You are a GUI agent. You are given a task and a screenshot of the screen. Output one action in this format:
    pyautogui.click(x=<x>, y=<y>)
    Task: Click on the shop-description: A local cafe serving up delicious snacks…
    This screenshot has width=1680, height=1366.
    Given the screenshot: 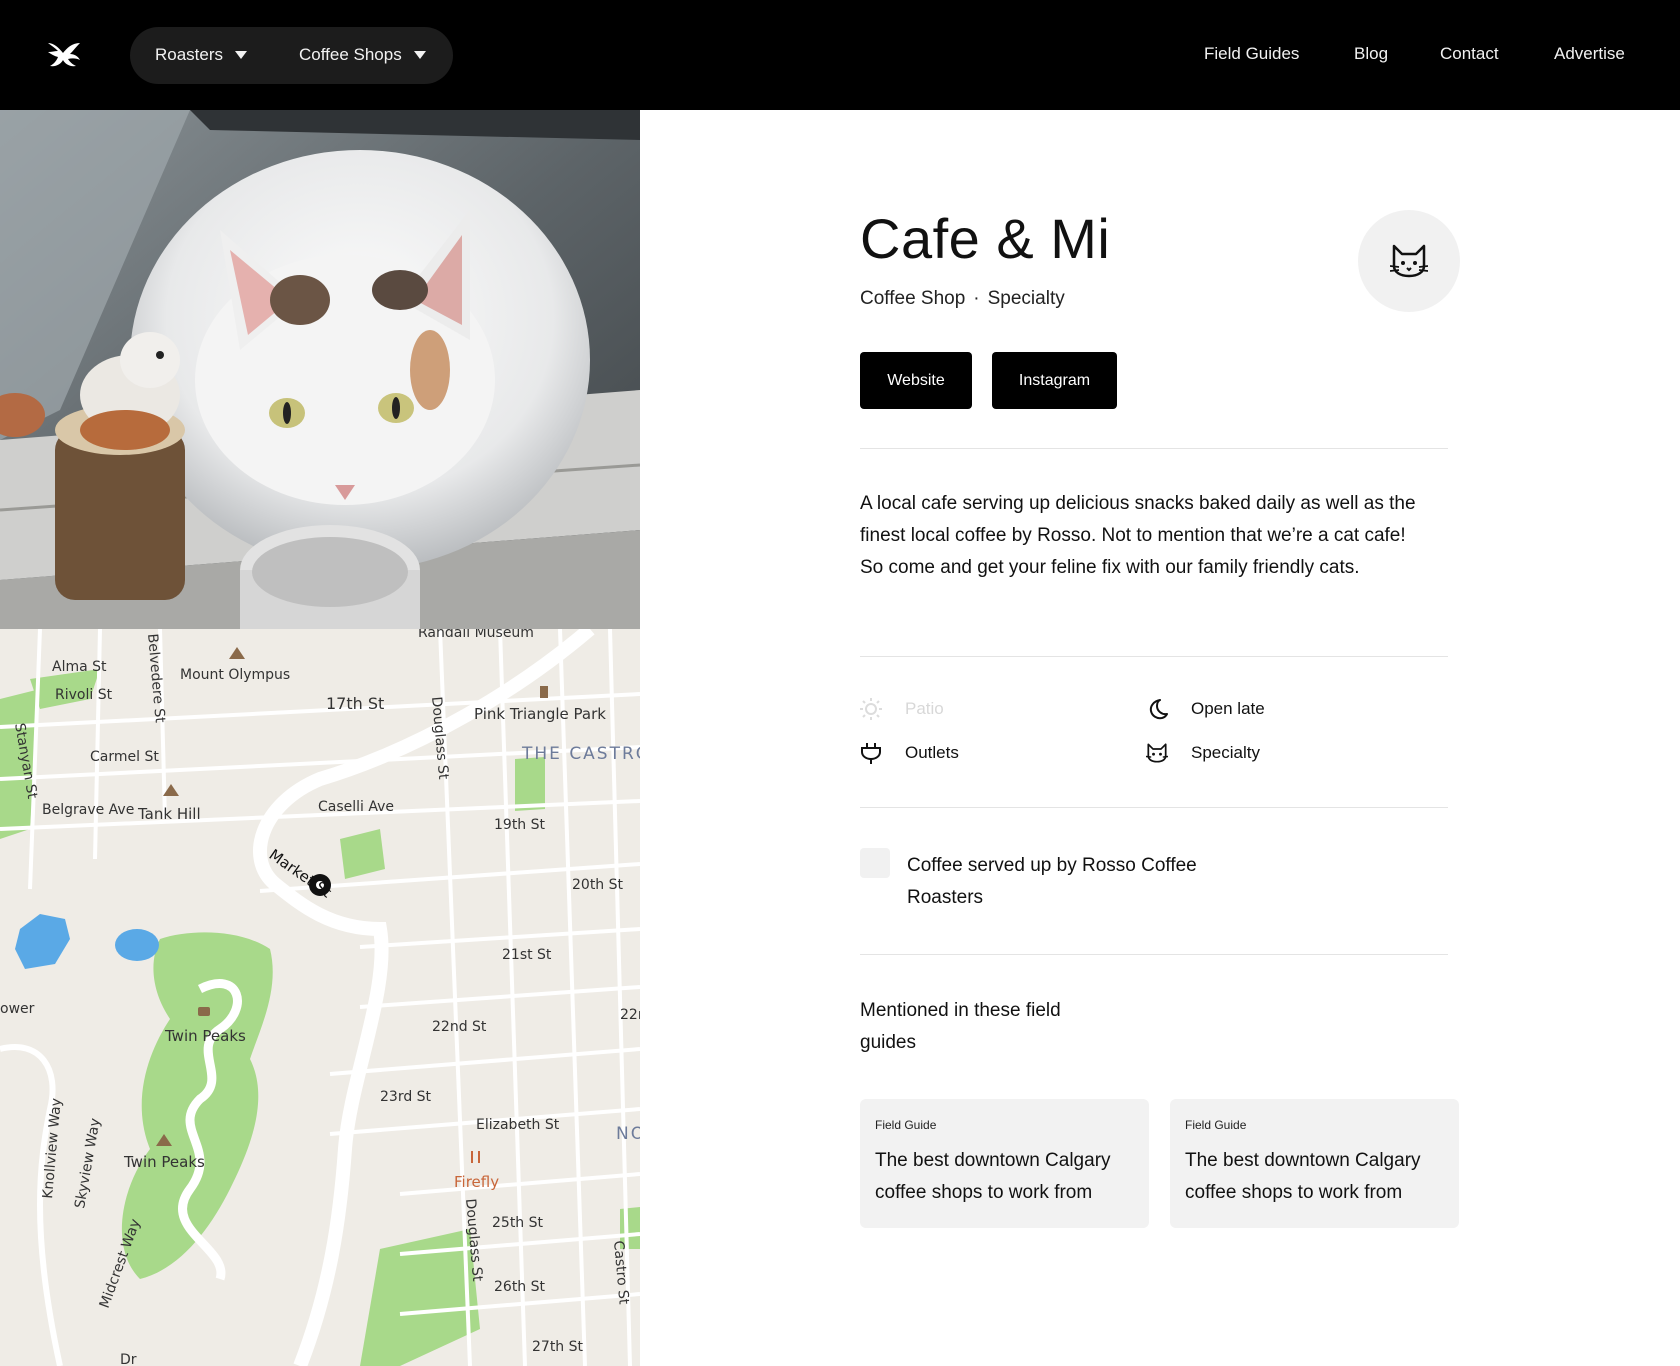 What is the action you would take?
    pyautogui.click(x=1138, y=535)
    